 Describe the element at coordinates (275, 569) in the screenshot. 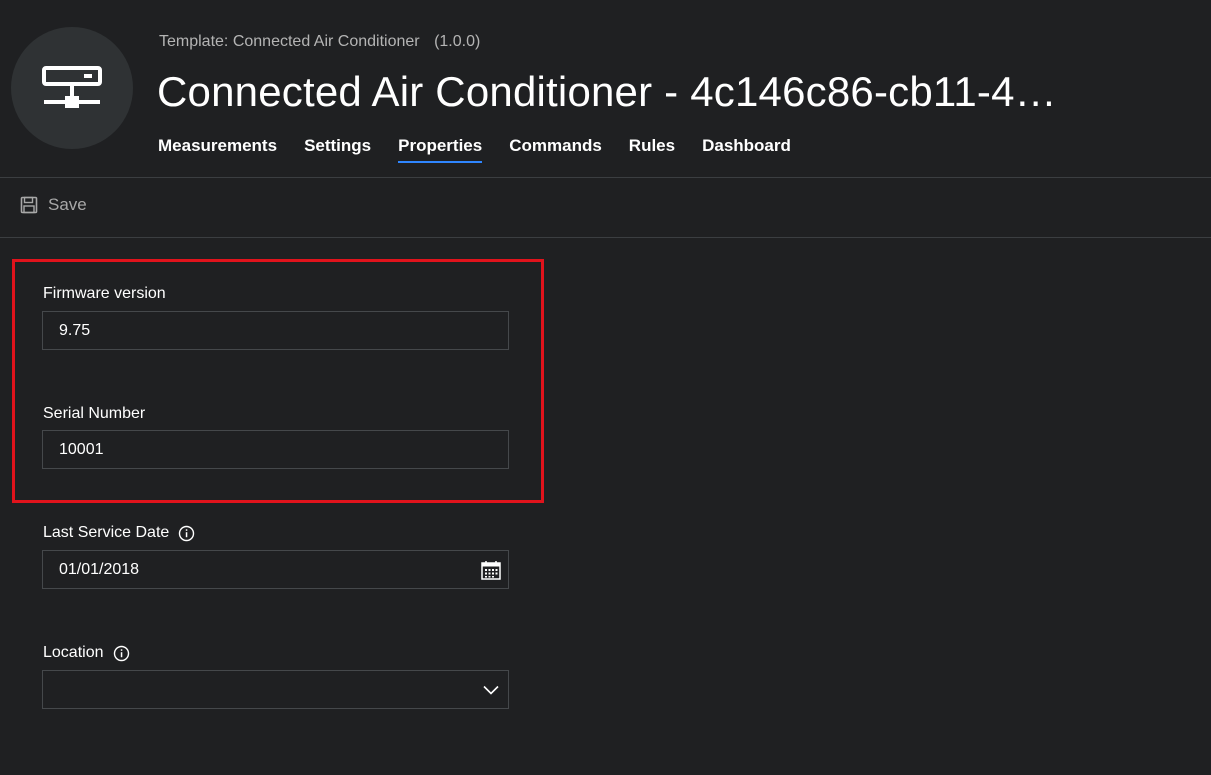

I see `last-service-date-field: 01/01/2018` at that location.